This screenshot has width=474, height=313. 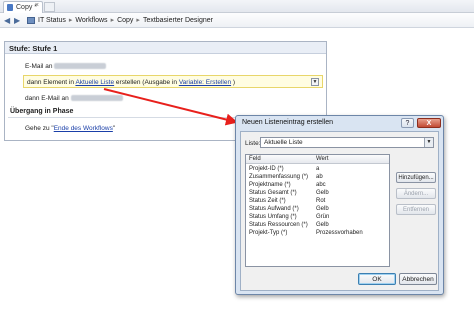 What do you see at coordinates (347, 142) in the screenshot?
I see `list-select: Aktuelle Liste ▼` at bounding box center [347, 142].